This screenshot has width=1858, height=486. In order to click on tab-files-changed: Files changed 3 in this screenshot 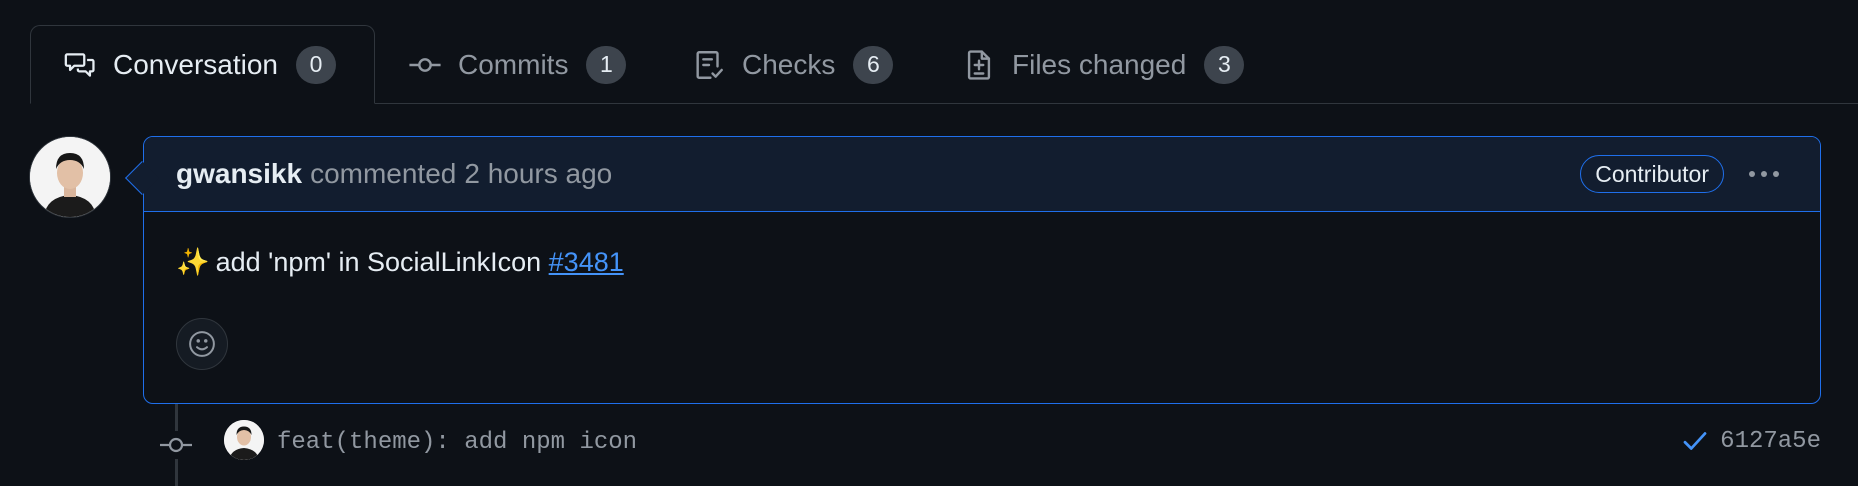, I will do `click(1103, 64)`.